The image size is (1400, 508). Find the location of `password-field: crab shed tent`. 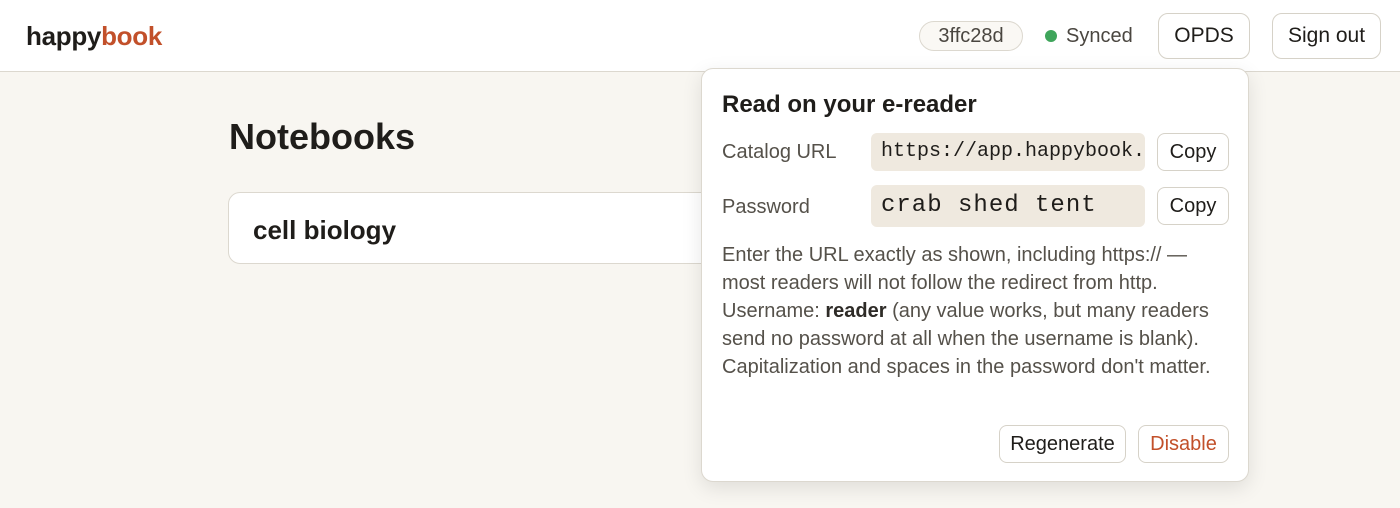

password-field: crab shed tent is located at coordinates (1008, 206).